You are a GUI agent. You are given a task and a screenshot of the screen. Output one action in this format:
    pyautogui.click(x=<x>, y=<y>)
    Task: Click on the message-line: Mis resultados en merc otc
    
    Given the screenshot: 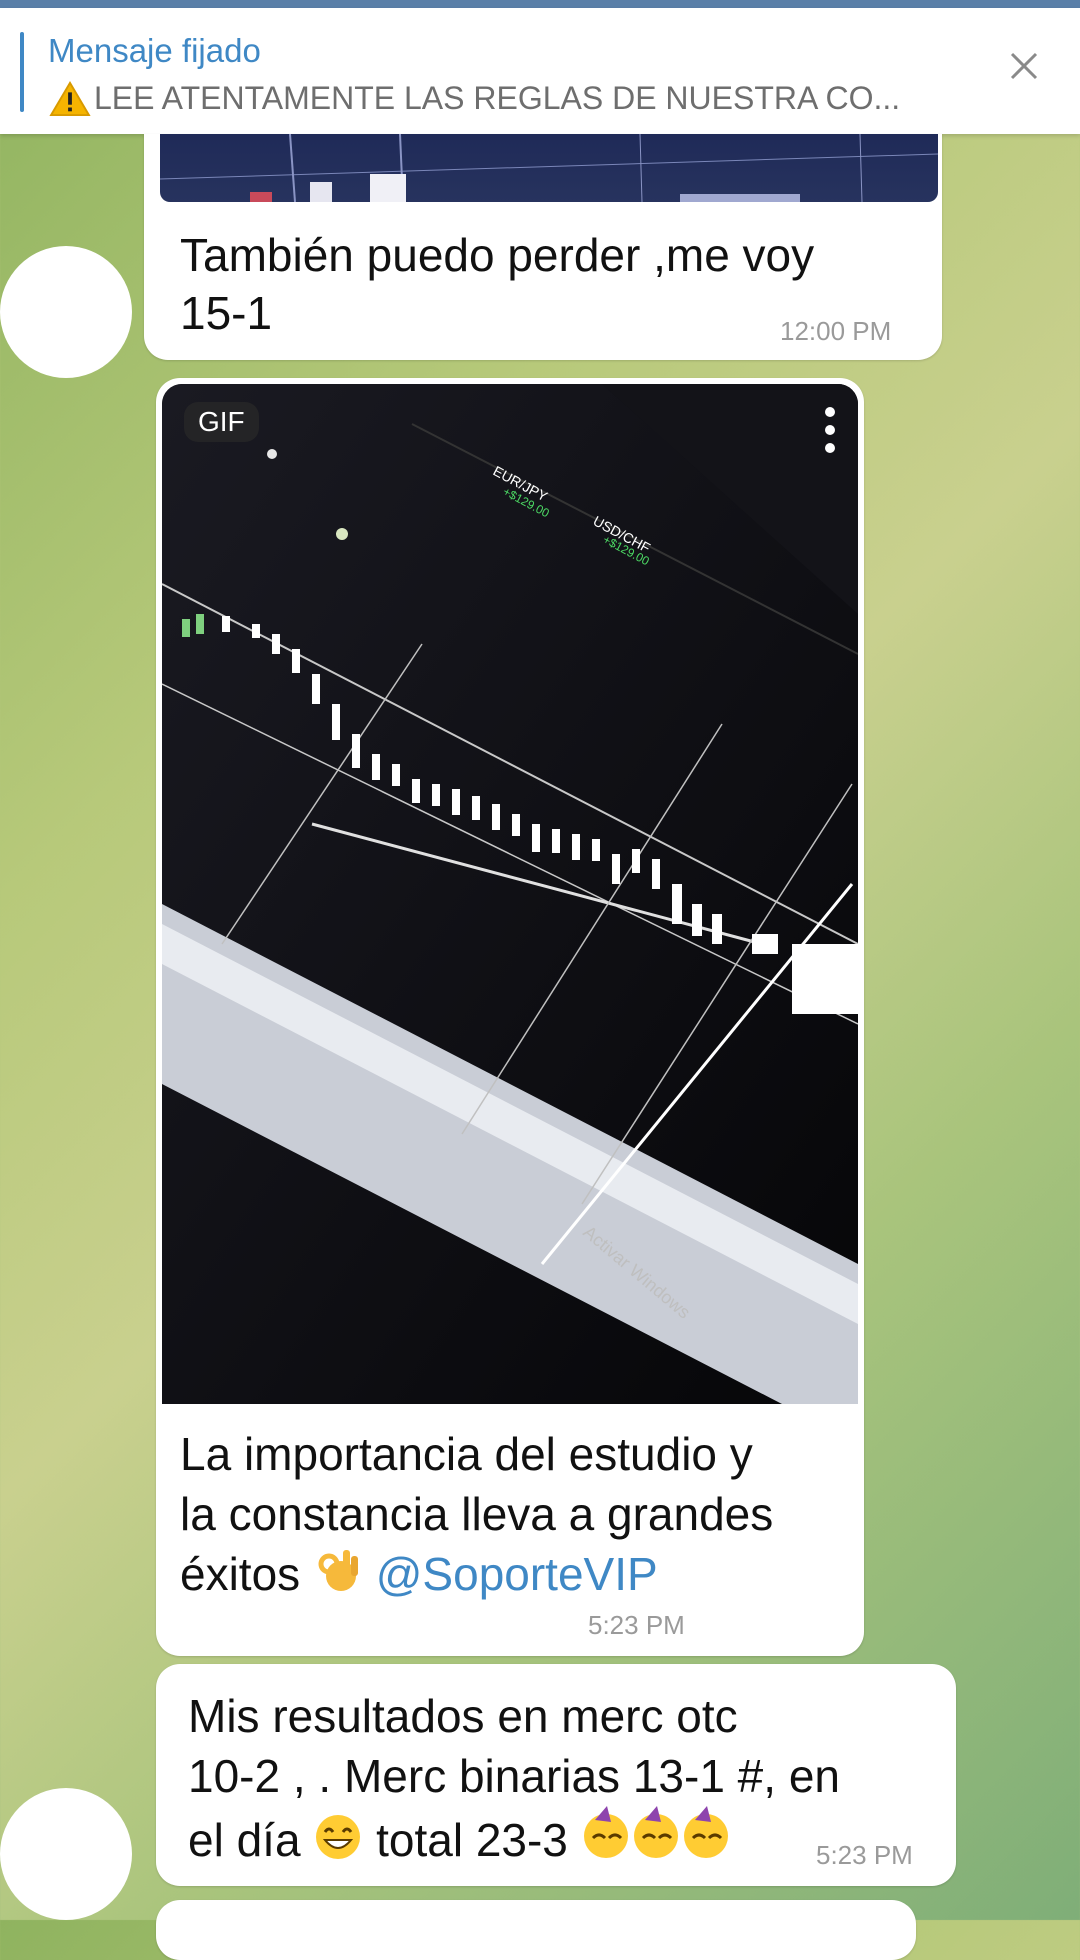 What is the action you would take?
    pyautogui.click(x=463, y=1716)
    